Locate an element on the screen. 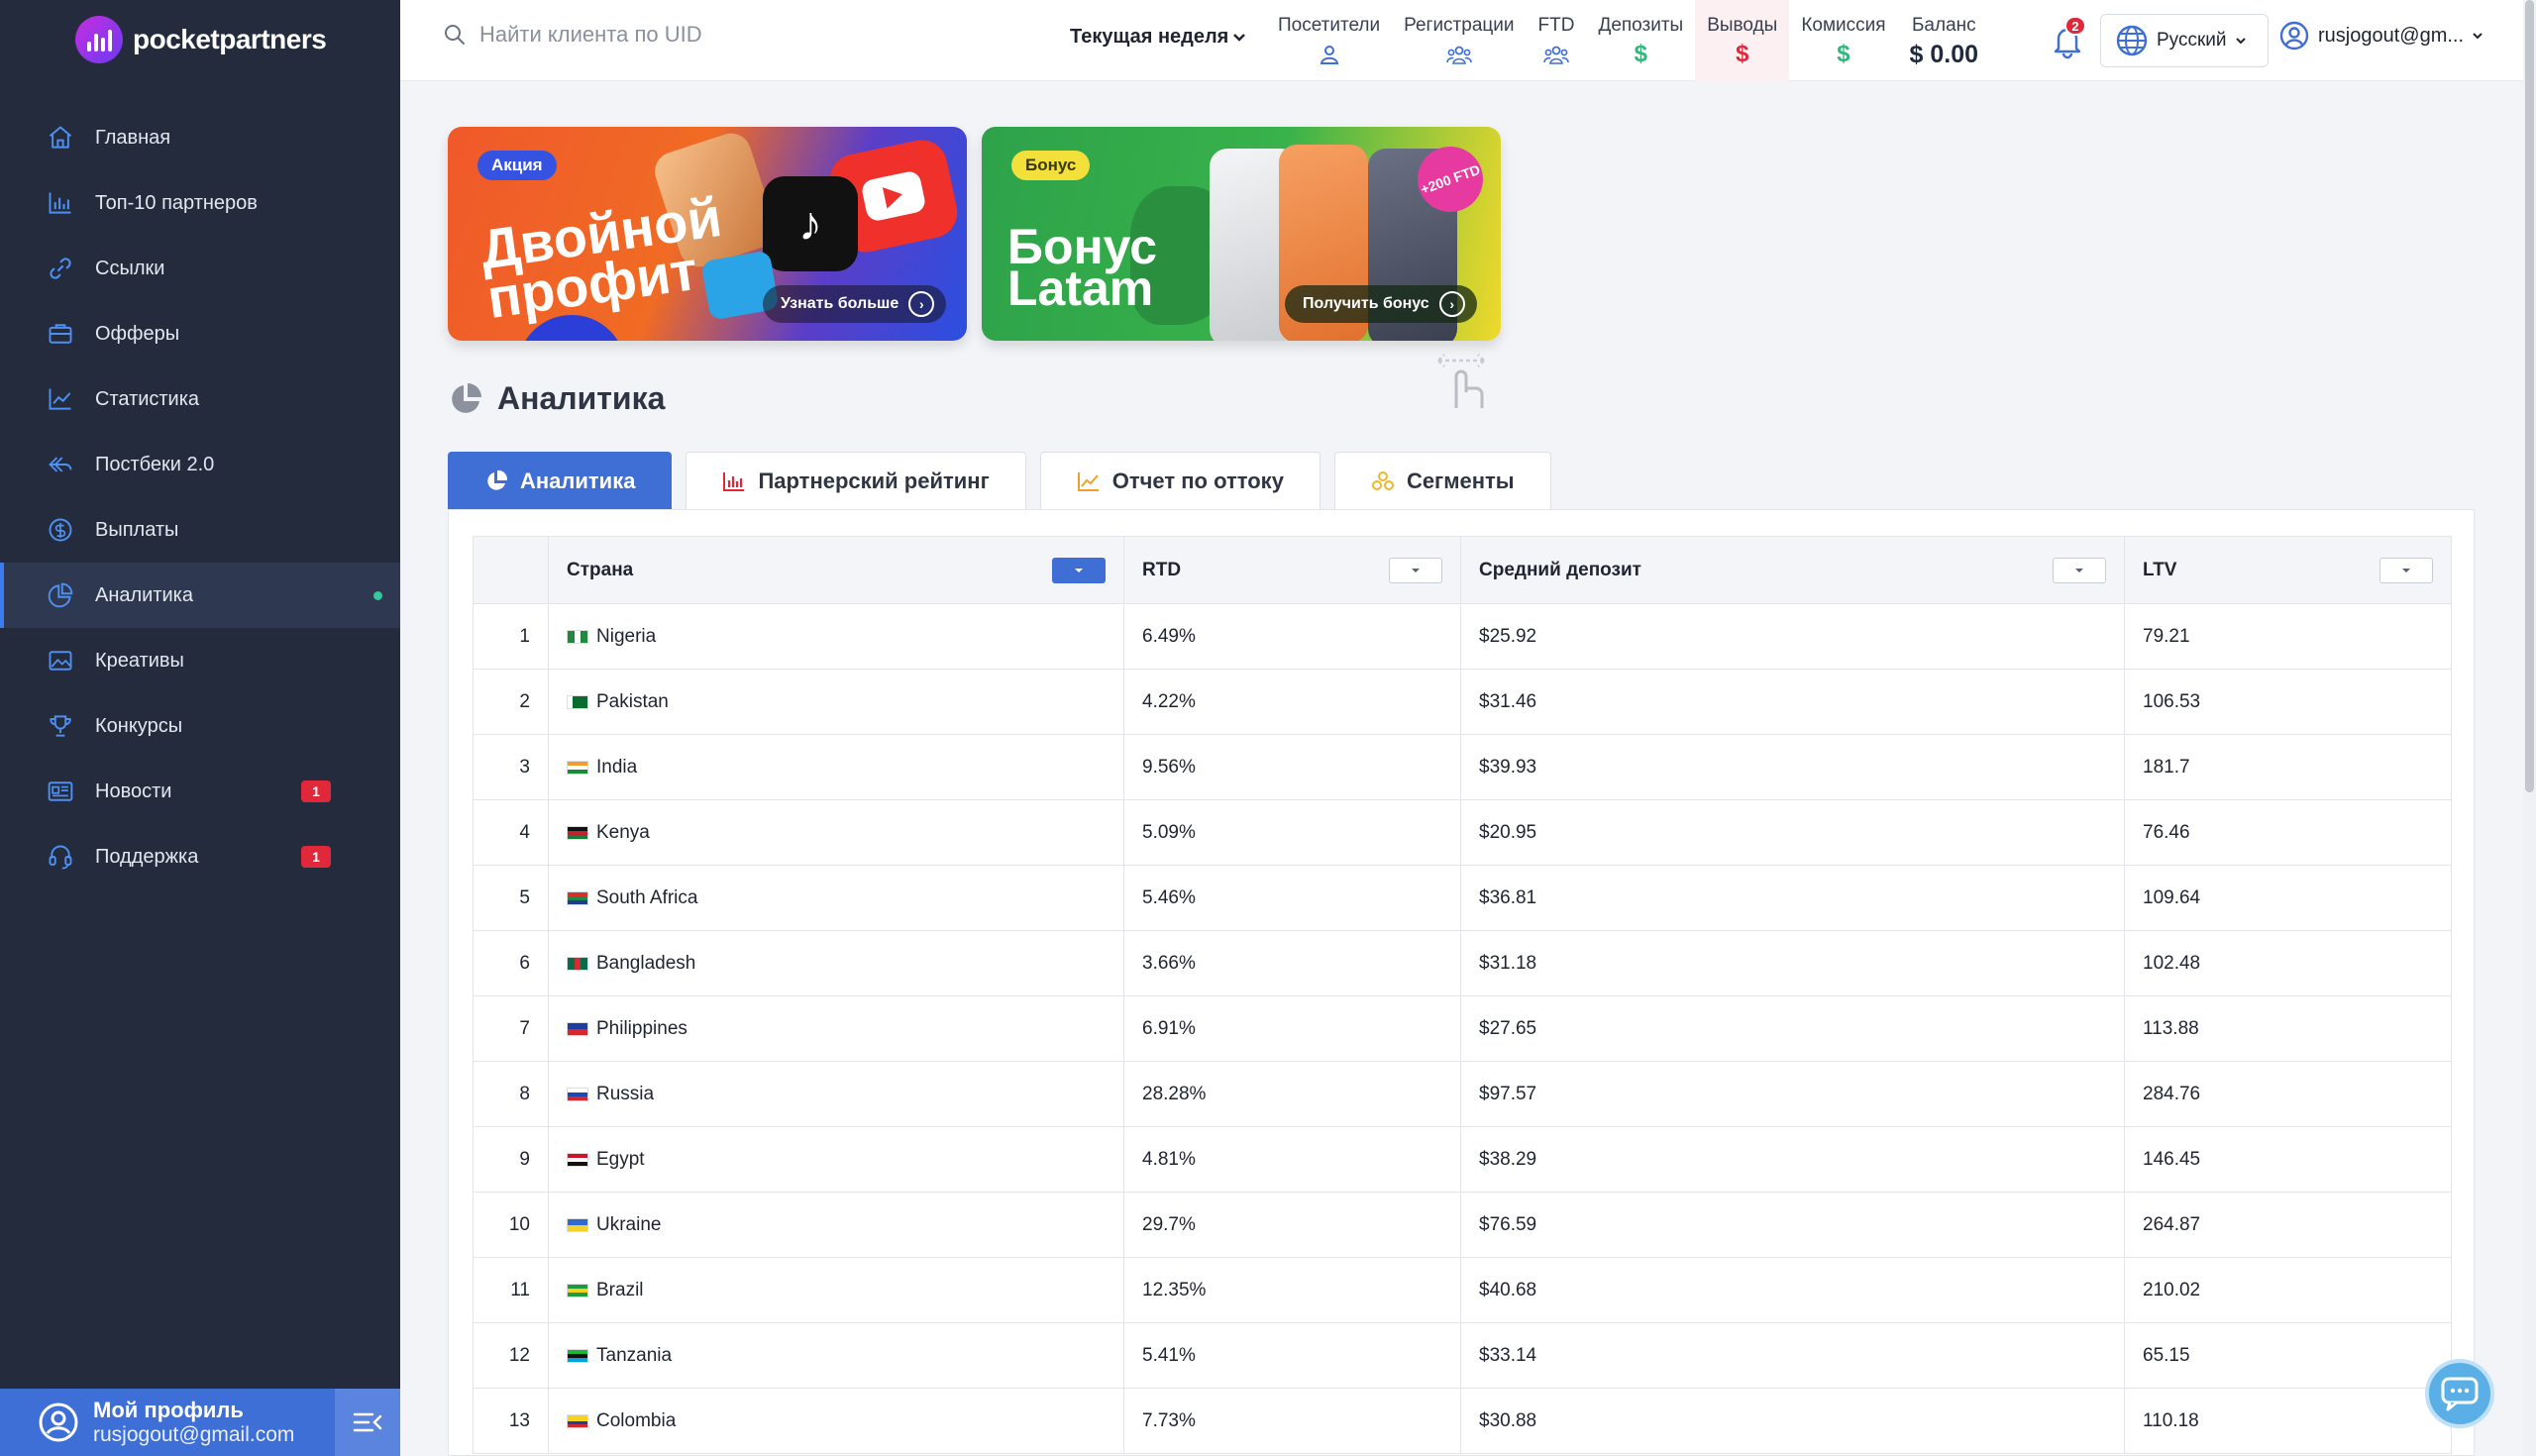 The image size is (2536, 1456). avg-deposit-cell: $31.46 is located at coordinates (1792, 702).